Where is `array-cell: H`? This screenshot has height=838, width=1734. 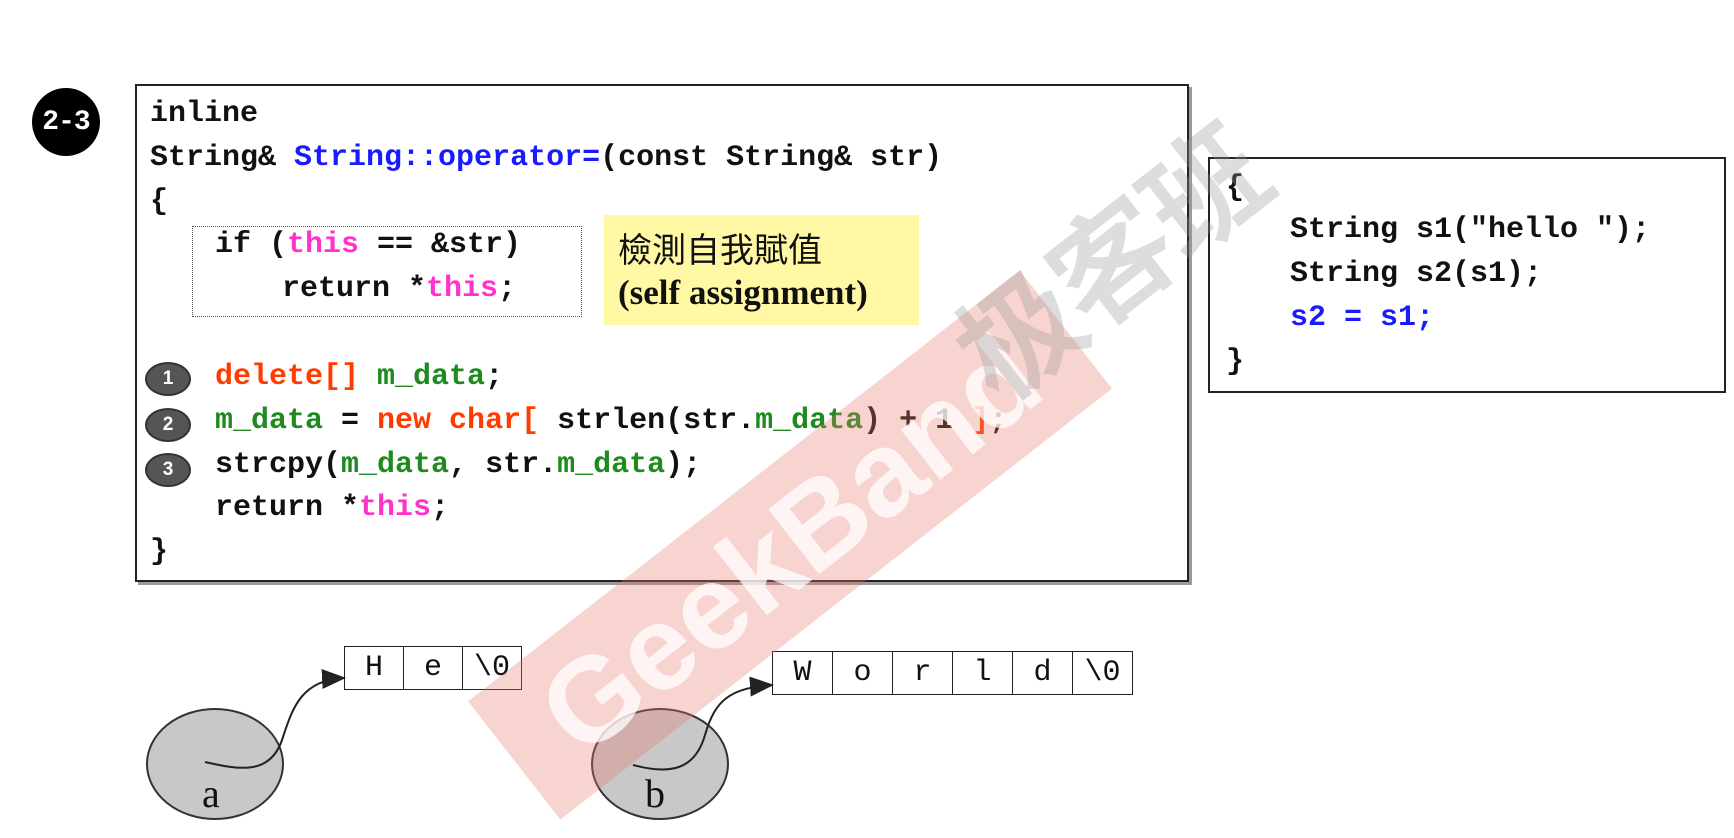
array-cell: H is located at coordinates (374, 668).